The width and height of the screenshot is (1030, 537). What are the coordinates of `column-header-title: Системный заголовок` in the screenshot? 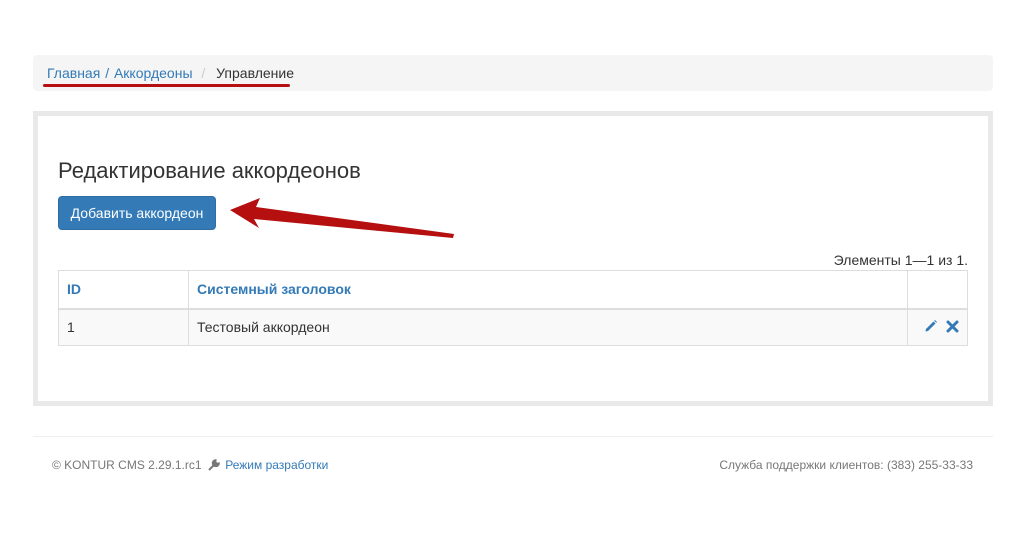 It's located at (548, 290).